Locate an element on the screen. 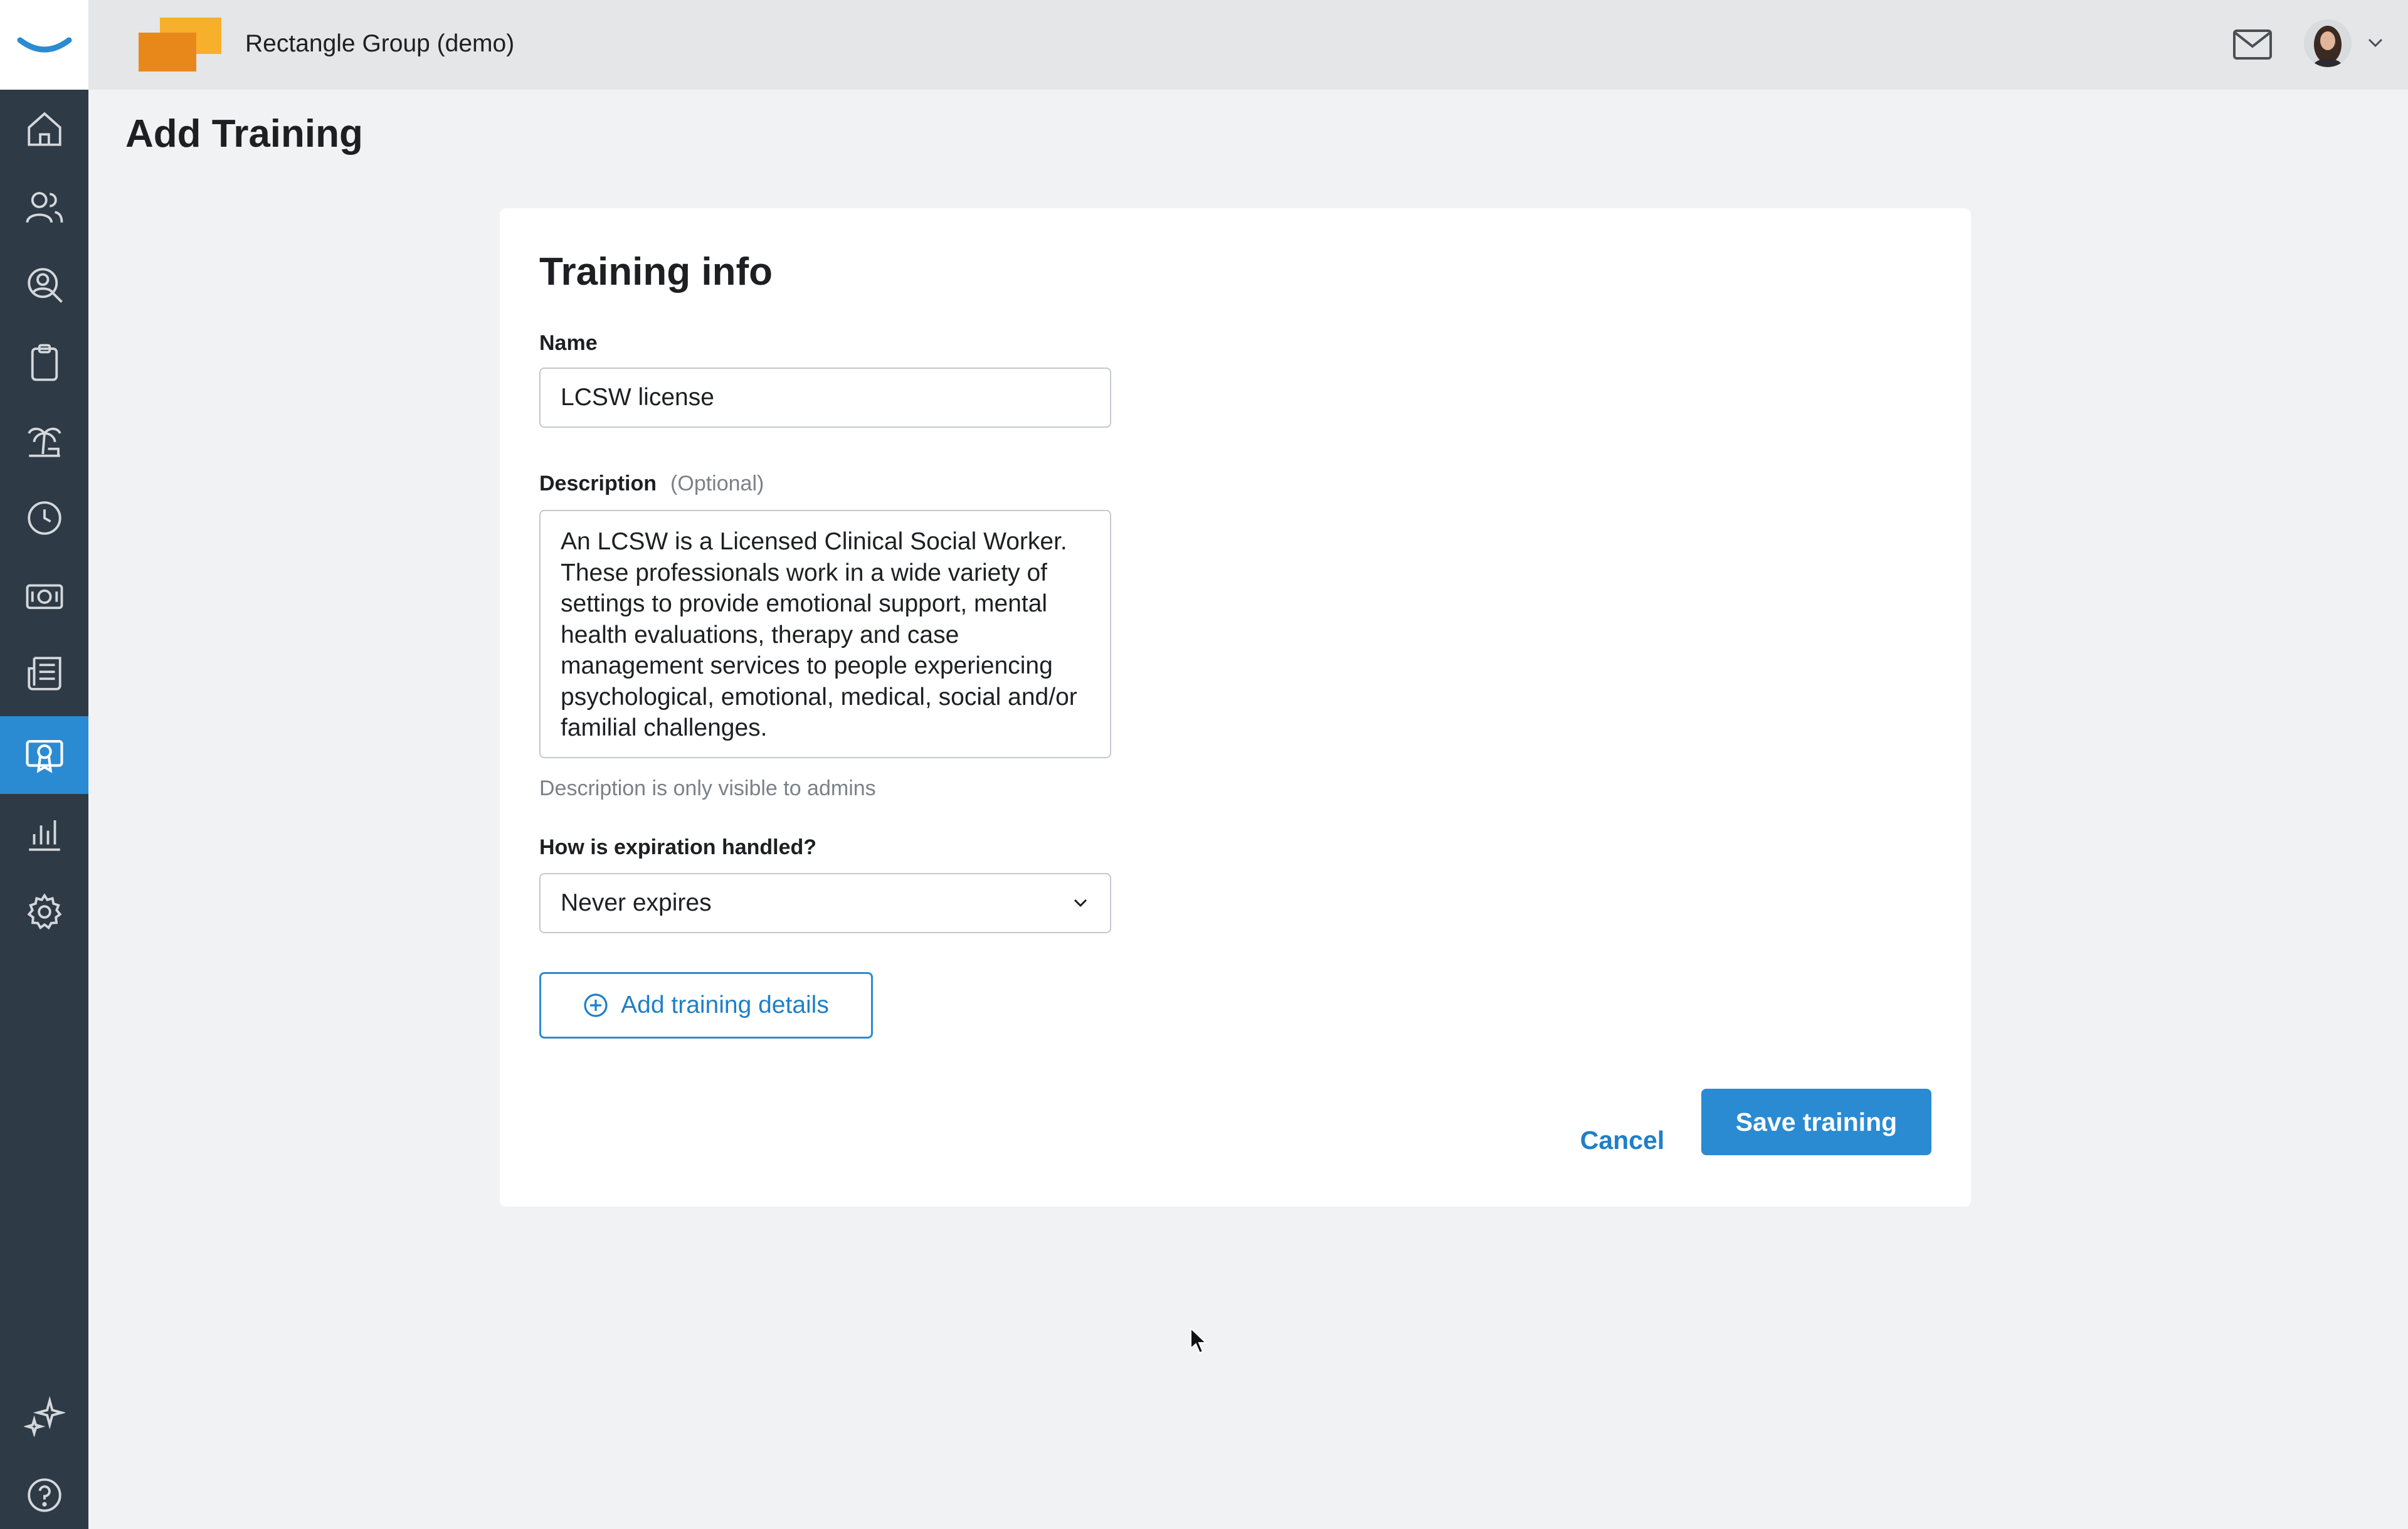 The width and height of the screenshot is (2408, 1529). sidebar-item-documents is located at coordinates (44, 673).